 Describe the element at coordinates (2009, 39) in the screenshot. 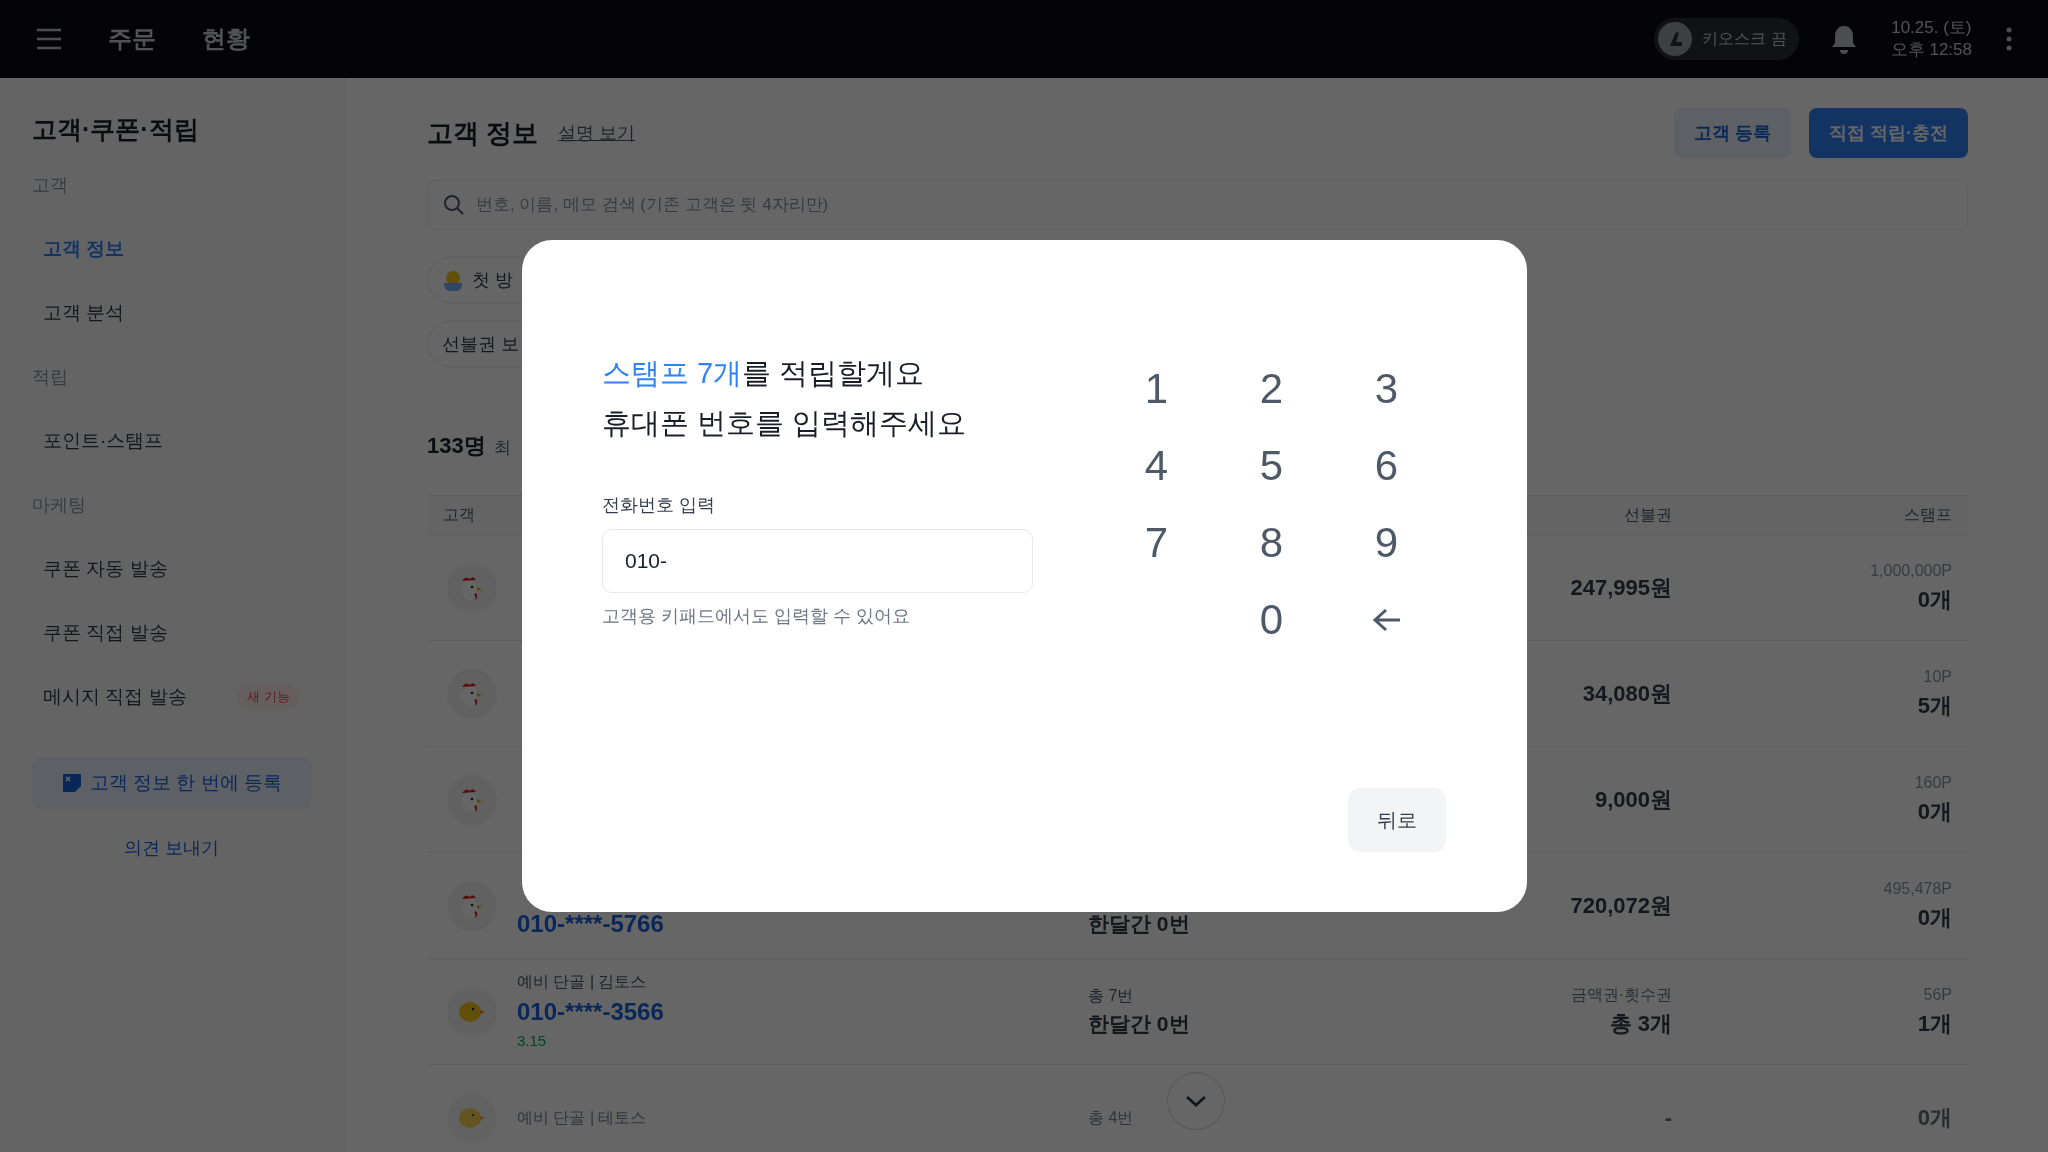

I see `more-icon` at that location.